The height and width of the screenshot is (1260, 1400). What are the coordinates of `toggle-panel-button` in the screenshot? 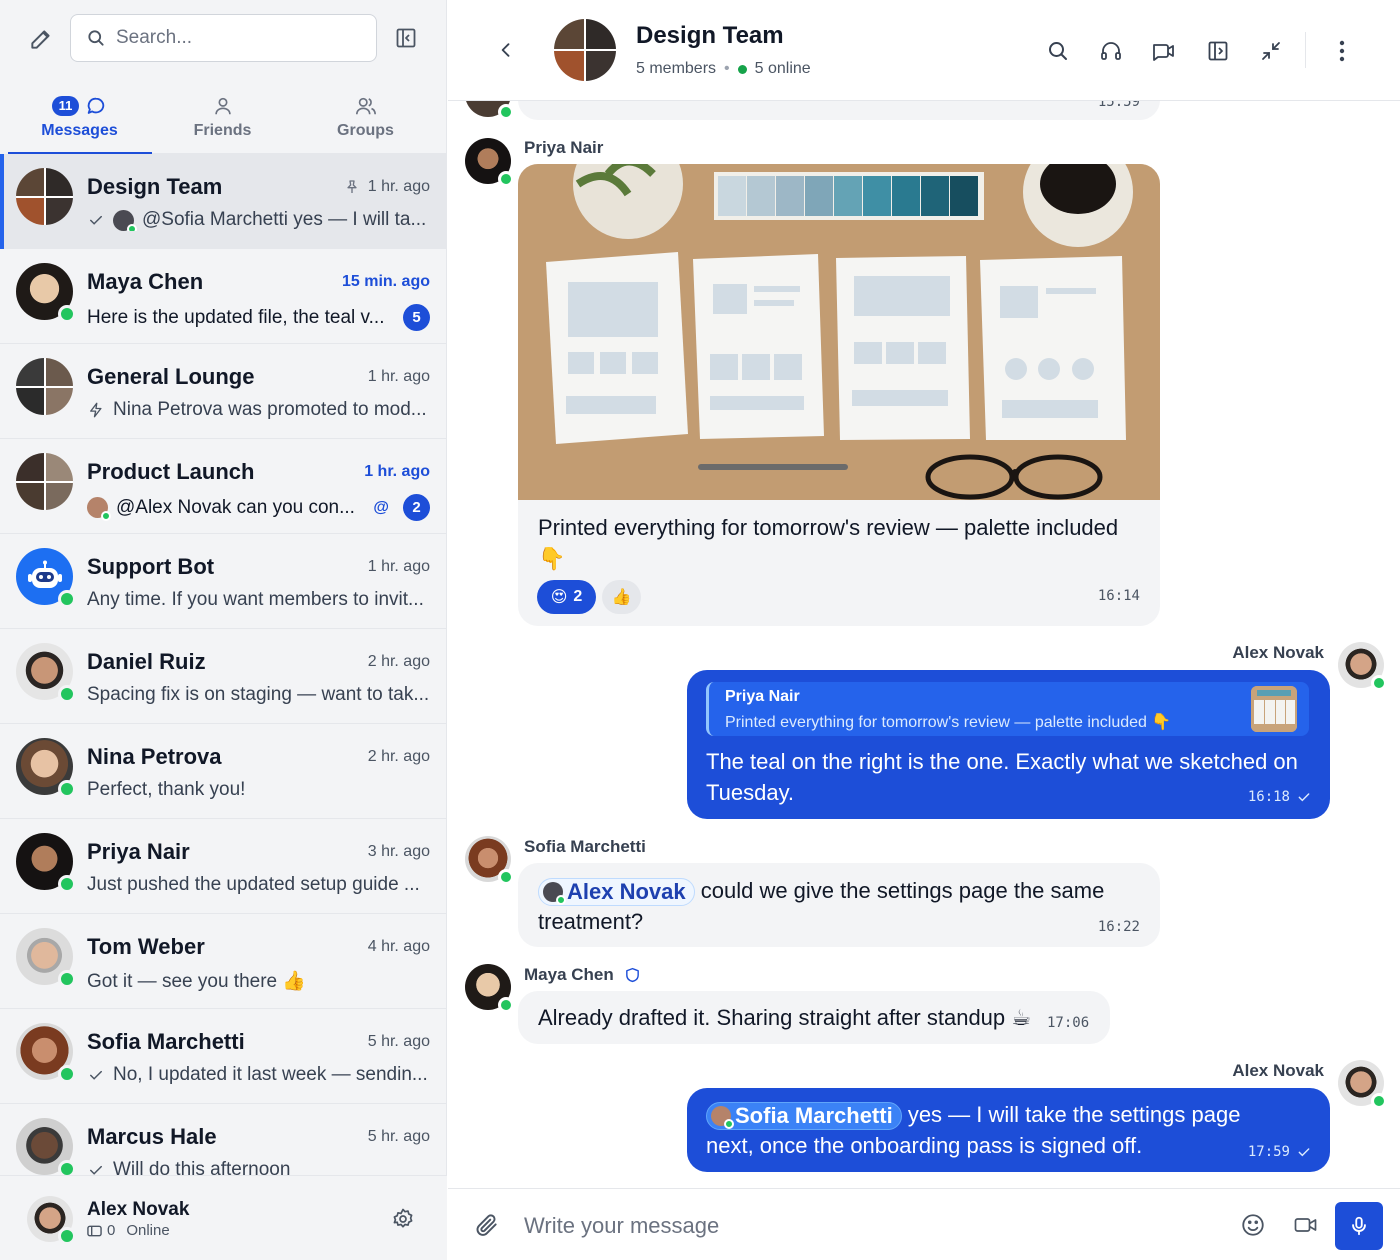 It's located at (1218, 51).